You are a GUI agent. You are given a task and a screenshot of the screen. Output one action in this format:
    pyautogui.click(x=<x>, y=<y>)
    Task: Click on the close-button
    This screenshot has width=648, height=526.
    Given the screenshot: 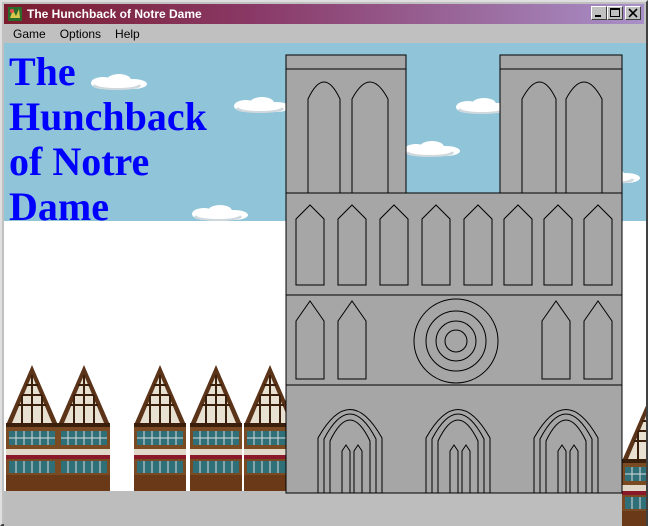 What is the action you would take?
    pyautogui.click(x=633, y=13)
    